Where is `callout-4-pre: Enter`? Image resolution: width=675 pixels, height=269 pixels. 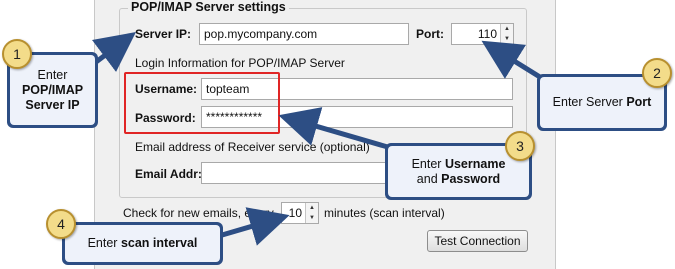 callout-4-pre: Enter is located at coordinates (104, 243).